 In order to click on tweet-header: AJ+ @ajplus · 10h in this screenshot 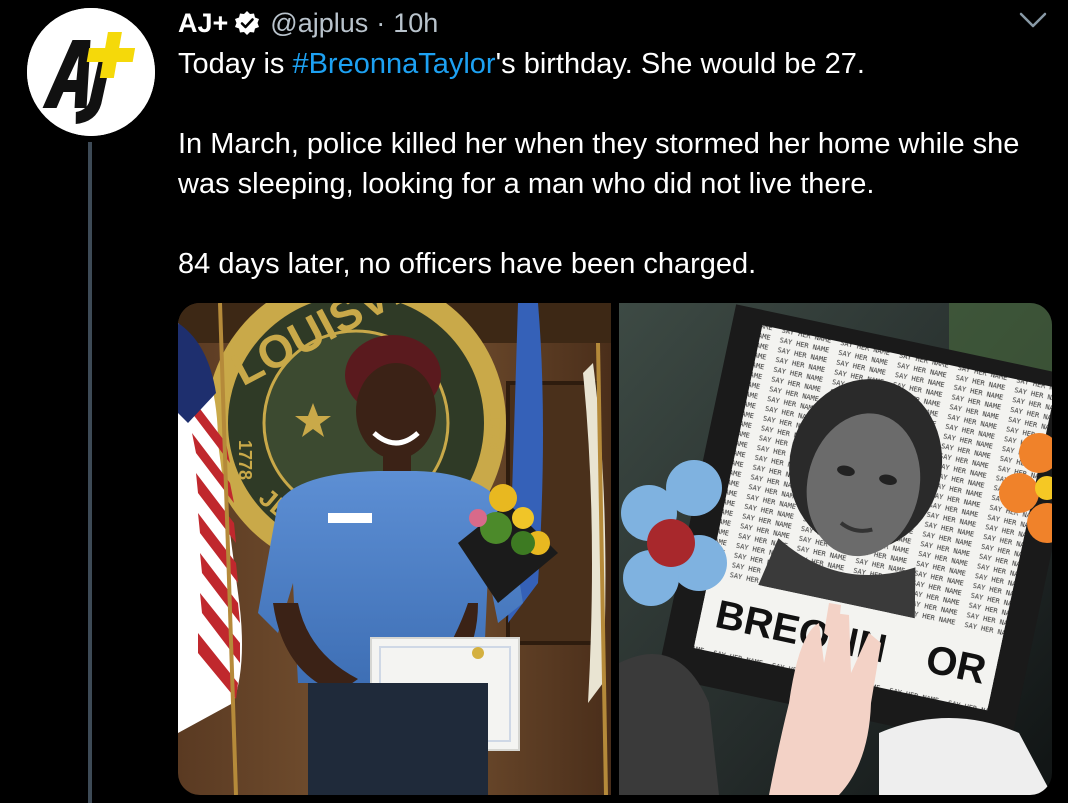, I will do `click(308, 23)`.